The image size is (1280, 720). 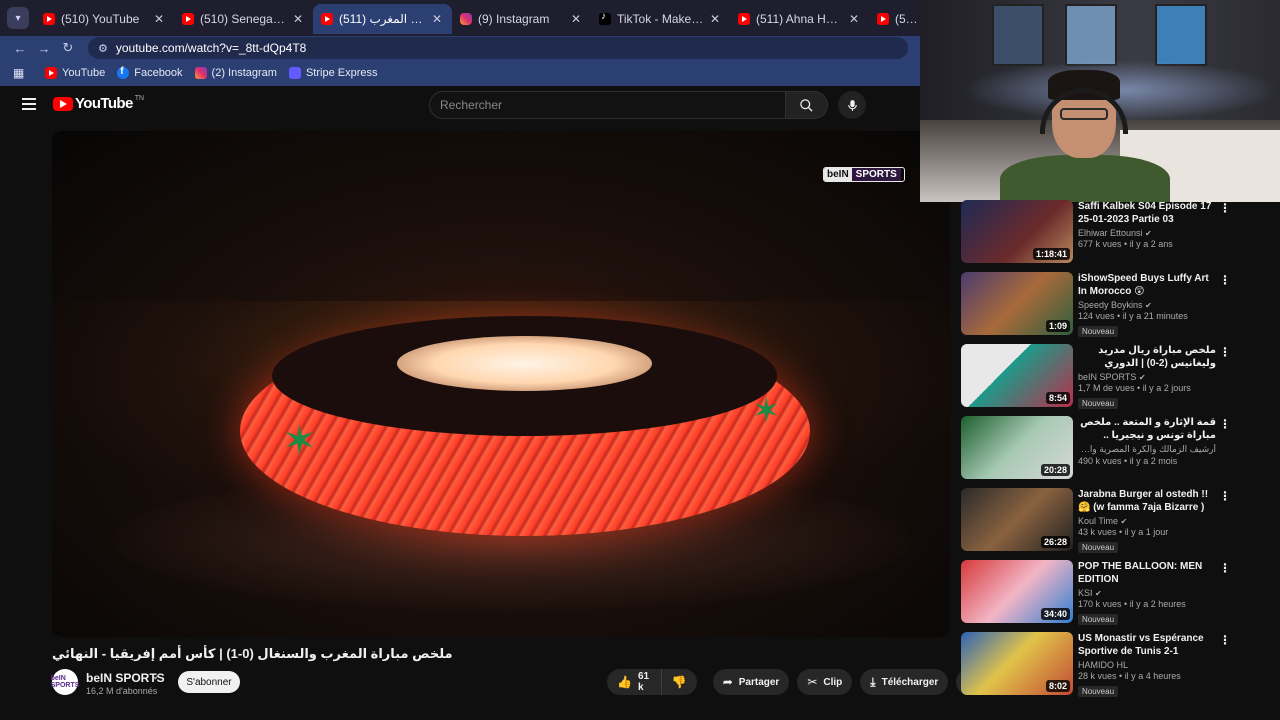 I want to click on url-field: ⚙ youtube.com/watch?v=_8tt-dQp4T8, so click(x=498, y=48).